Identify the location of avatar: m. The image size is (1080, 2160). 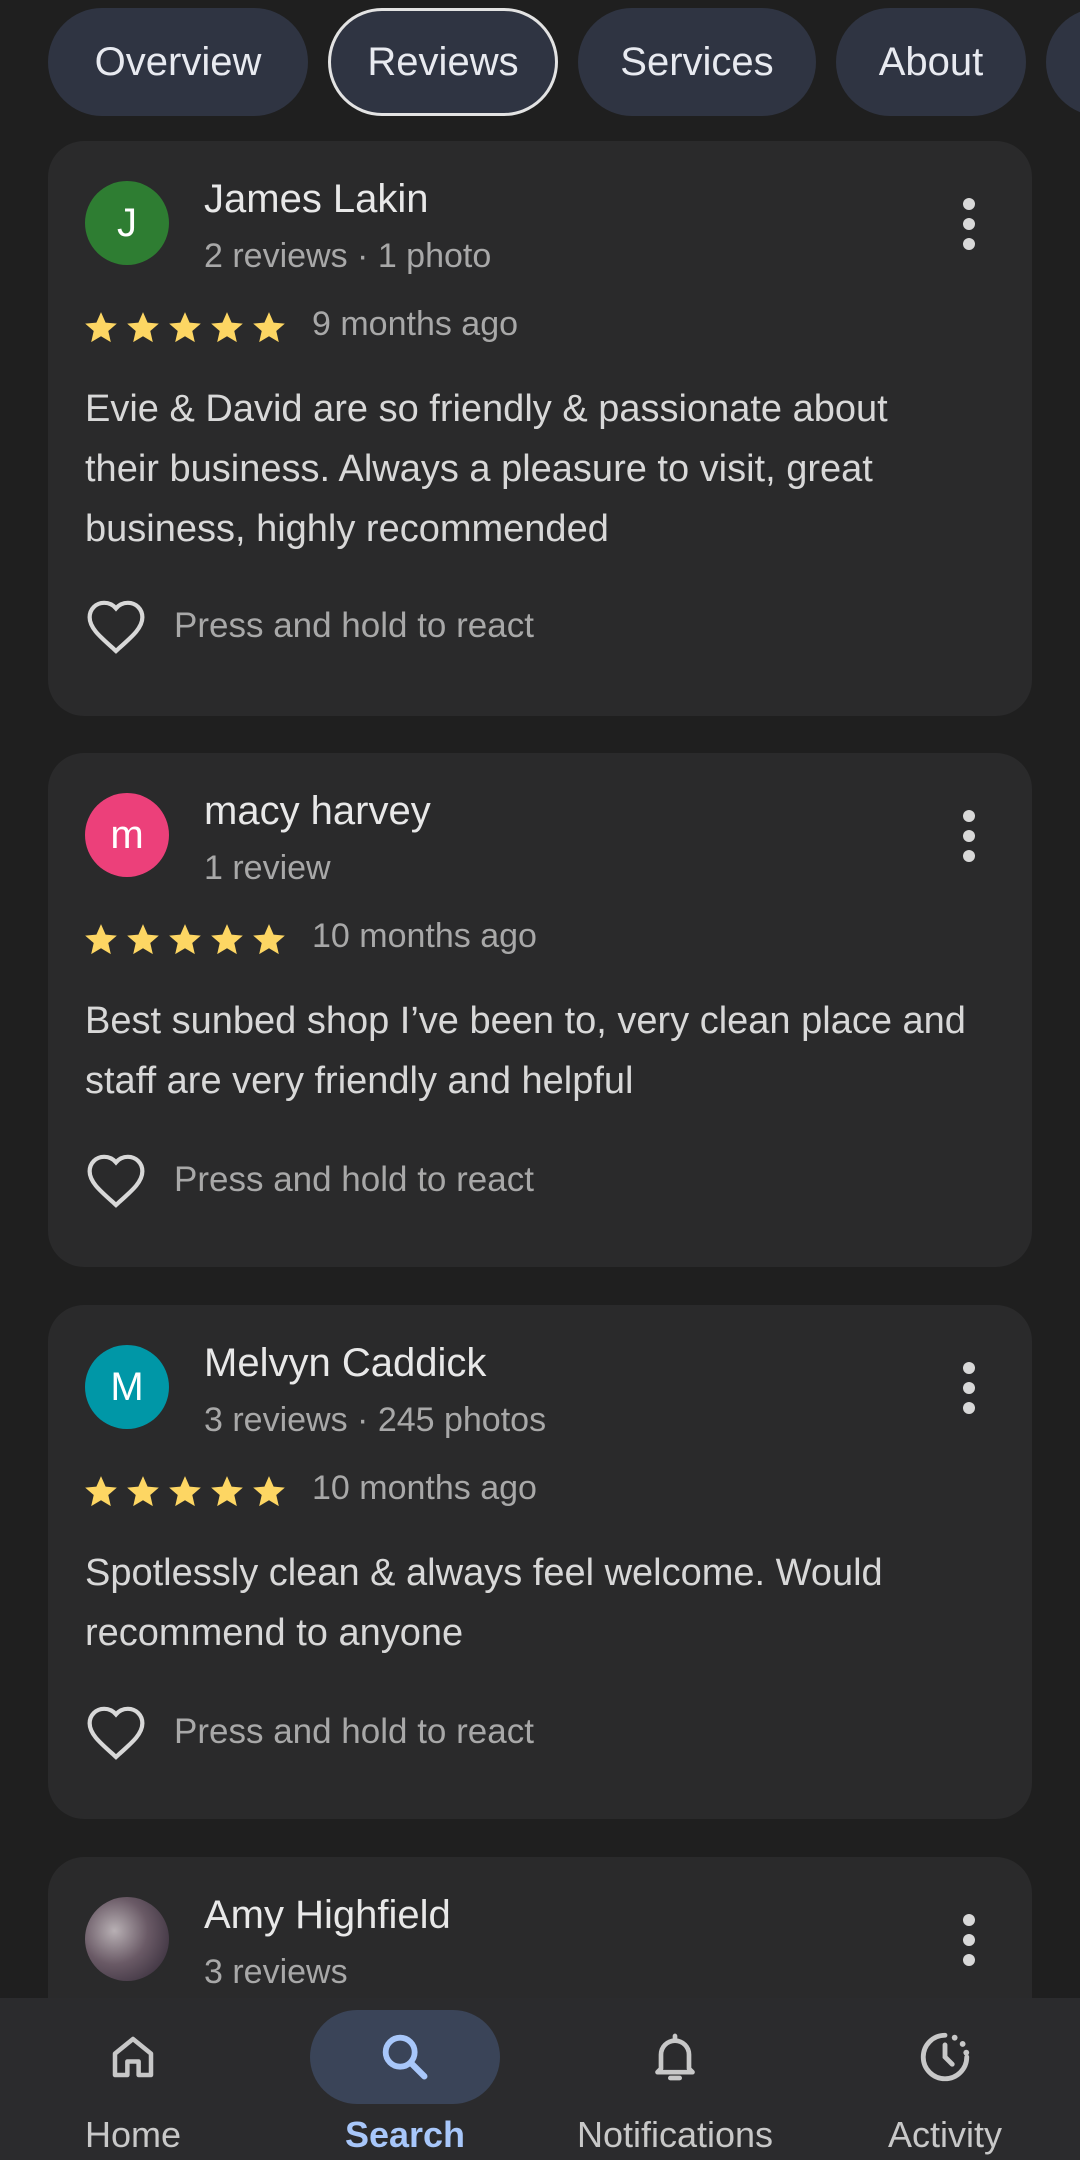
(127, 835).